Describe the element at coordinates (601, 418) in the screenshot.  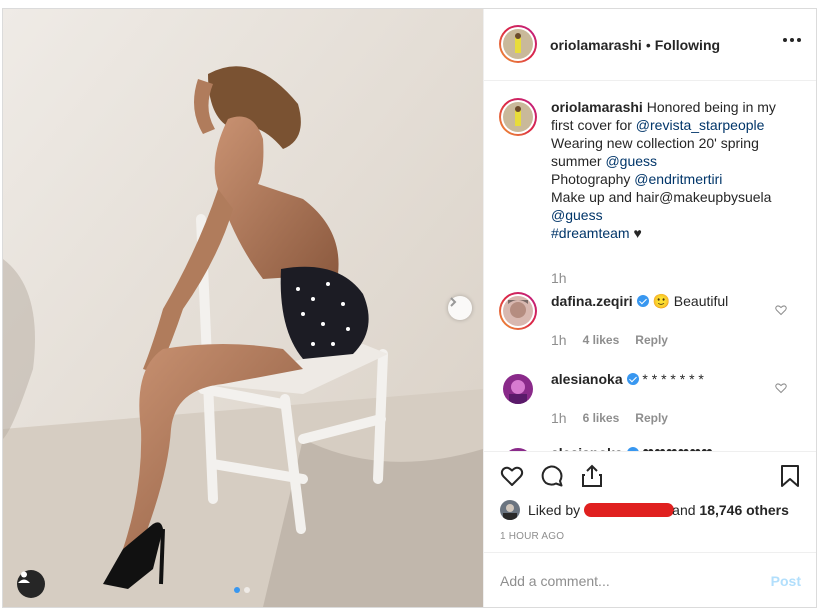
I see `comment-likes: 6 likes` at that location.